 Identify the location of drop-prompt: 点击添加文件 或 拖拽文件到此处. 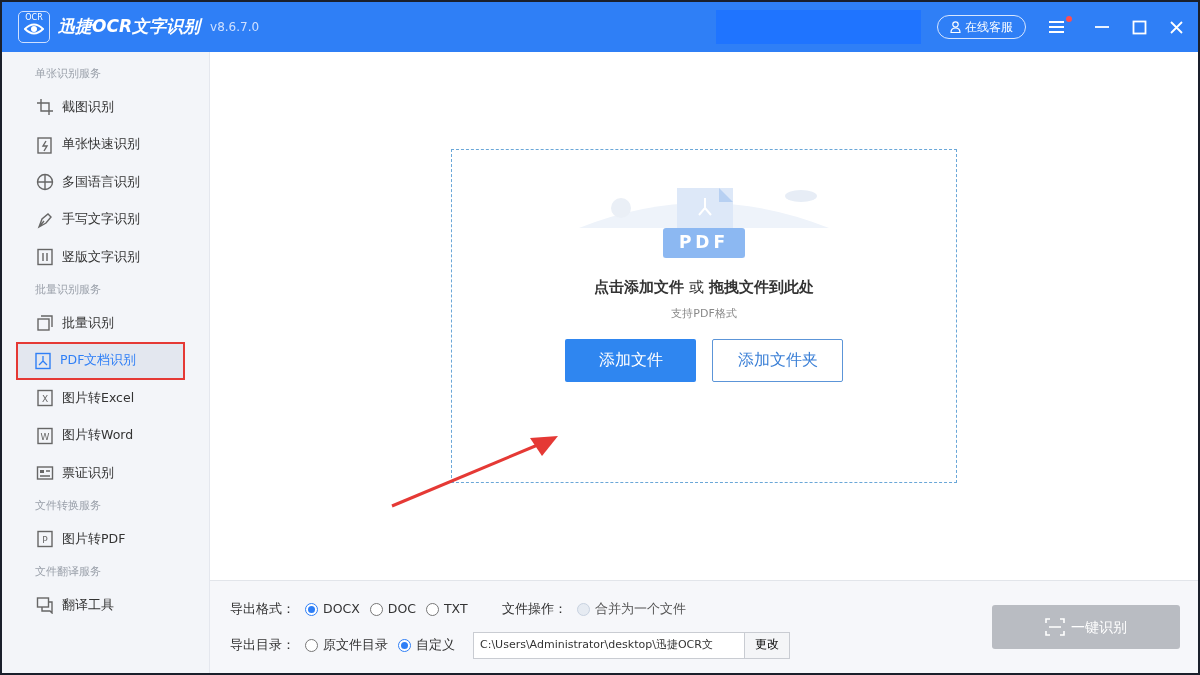
(704, 287).